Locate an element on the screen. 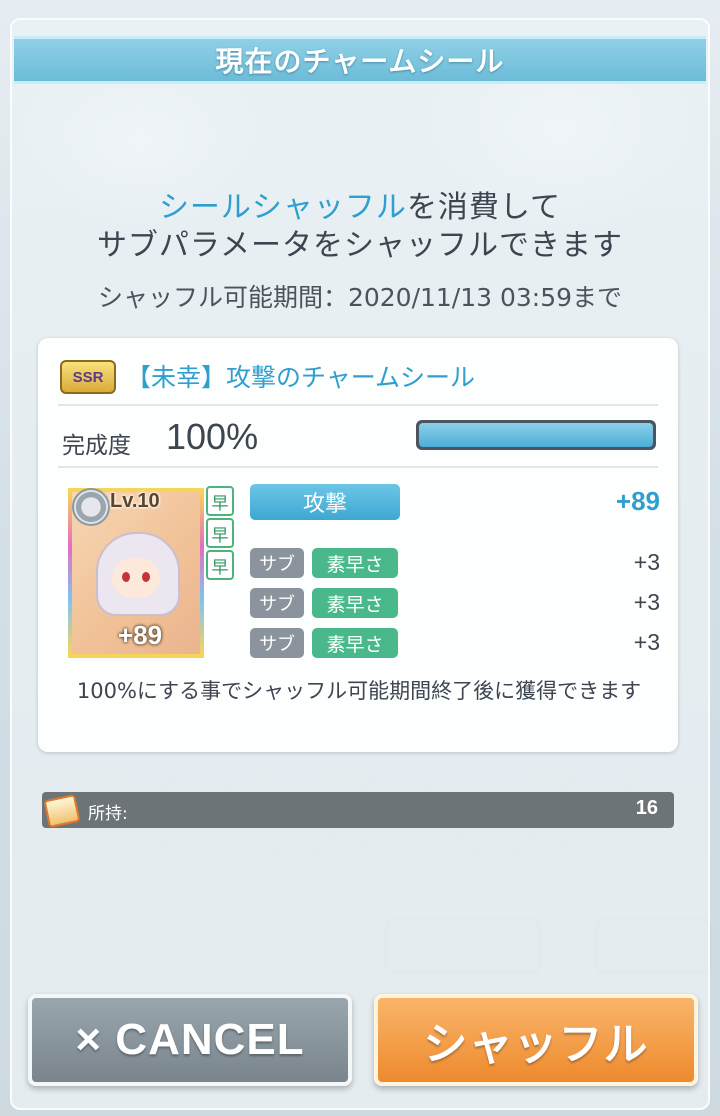  dialog-title-bar: 現在のチャームシール is located at coordinates (360, 60).